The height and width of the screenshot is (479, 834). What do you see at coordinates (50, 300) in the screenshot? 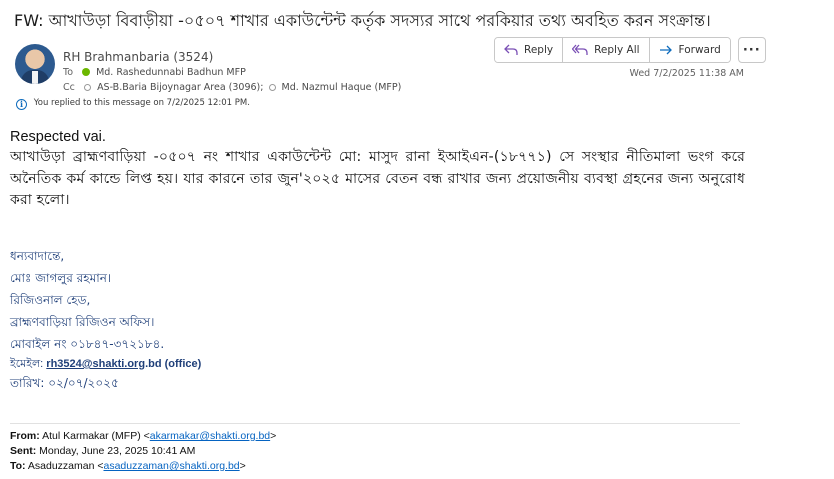
I see `signature-designation: রিজিওনাল হেড,` at bounding box center [50, 300].